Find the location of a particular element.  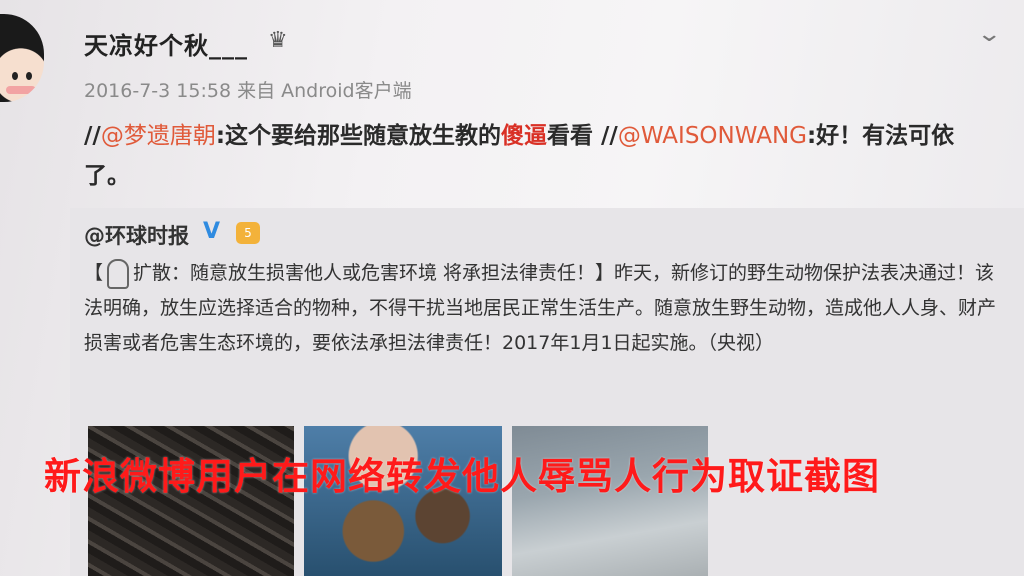

highlighted-word: 傻逼 is located at coordinates (524, 136).